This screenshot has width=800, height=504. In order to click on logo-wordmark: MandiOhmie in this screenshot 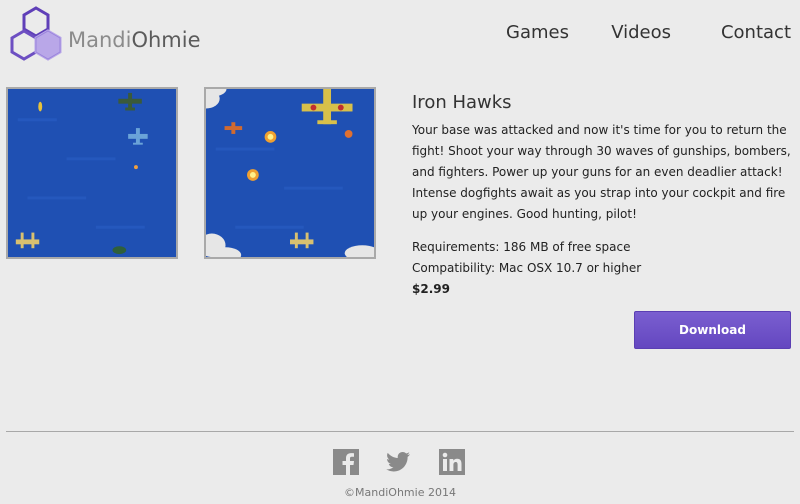, I will do `click(134, 40)`.